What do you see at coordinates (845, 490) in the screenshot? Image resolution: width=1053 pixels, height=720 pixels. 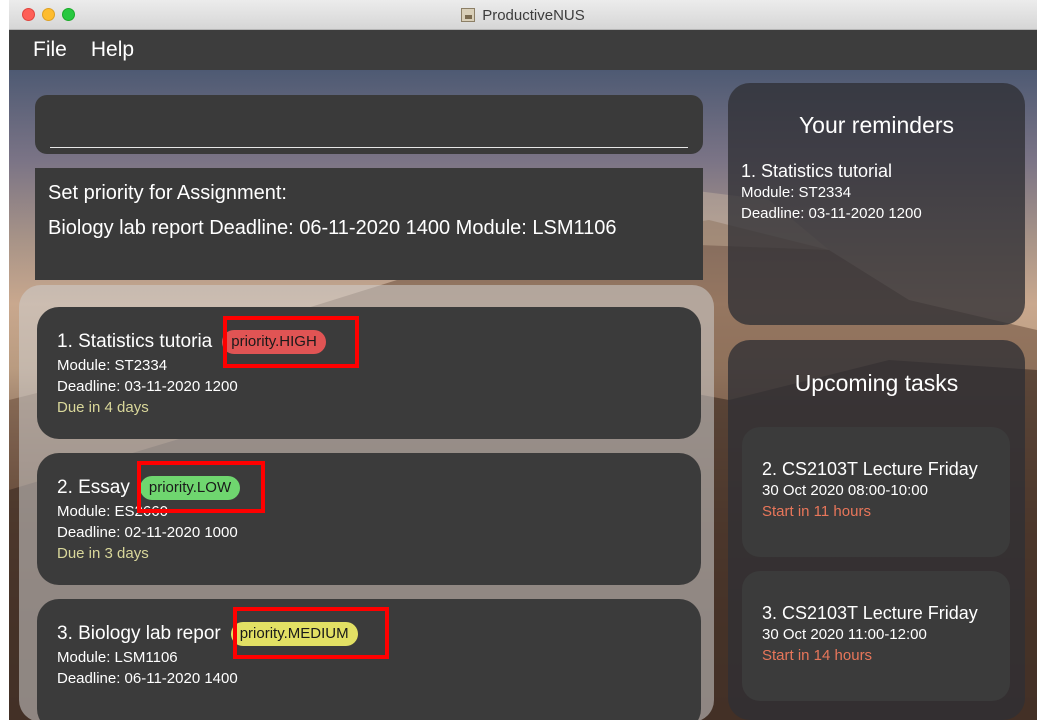 I see `upcoming-time: 30 Oct 2020 08:00-10:00` at bounding box center [845, 490].